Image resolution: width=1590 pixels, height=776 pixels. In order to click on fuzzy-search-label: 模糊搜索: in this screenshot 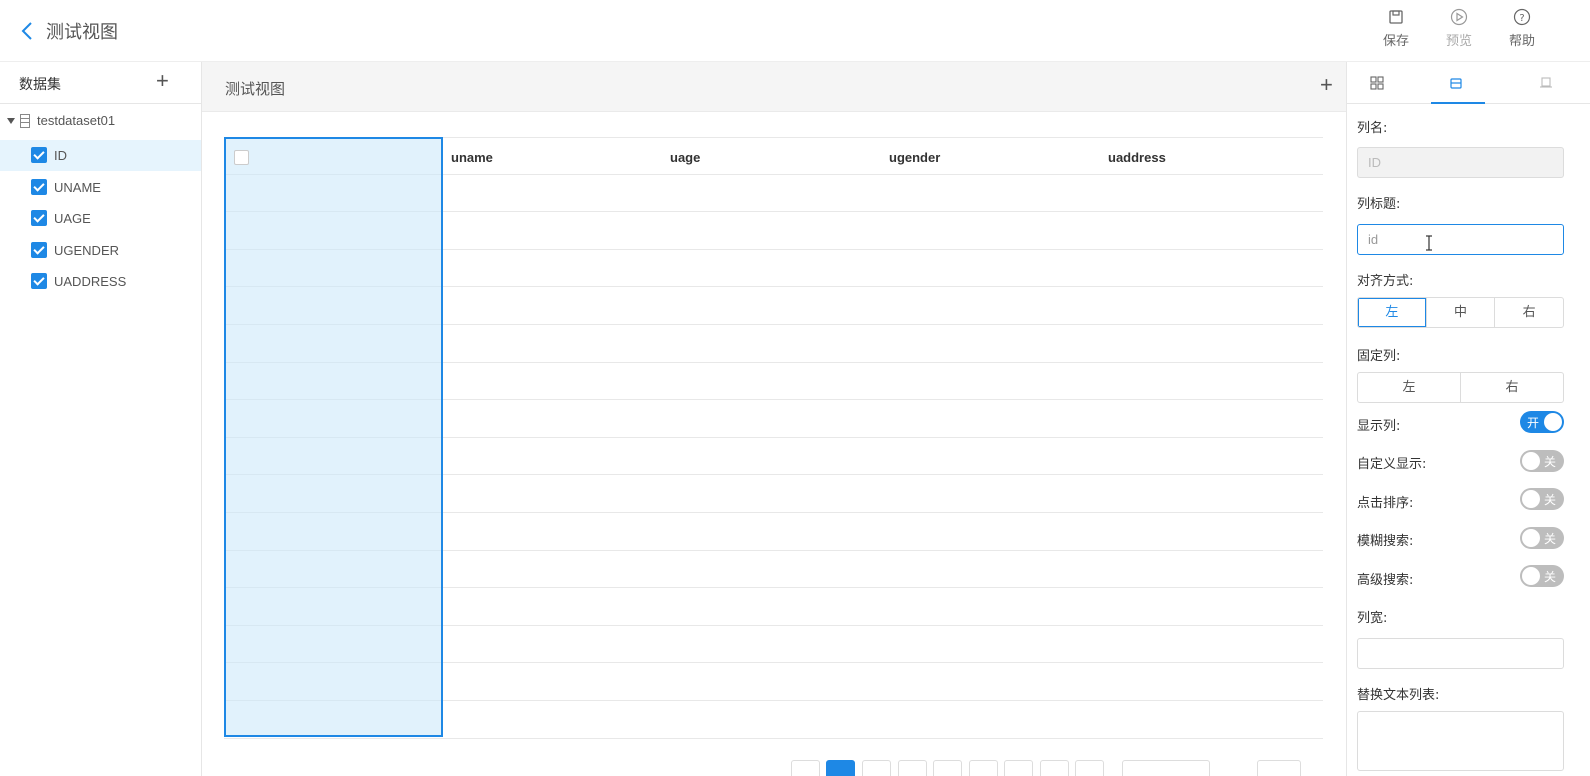, I will do `click(1385, 541)`.